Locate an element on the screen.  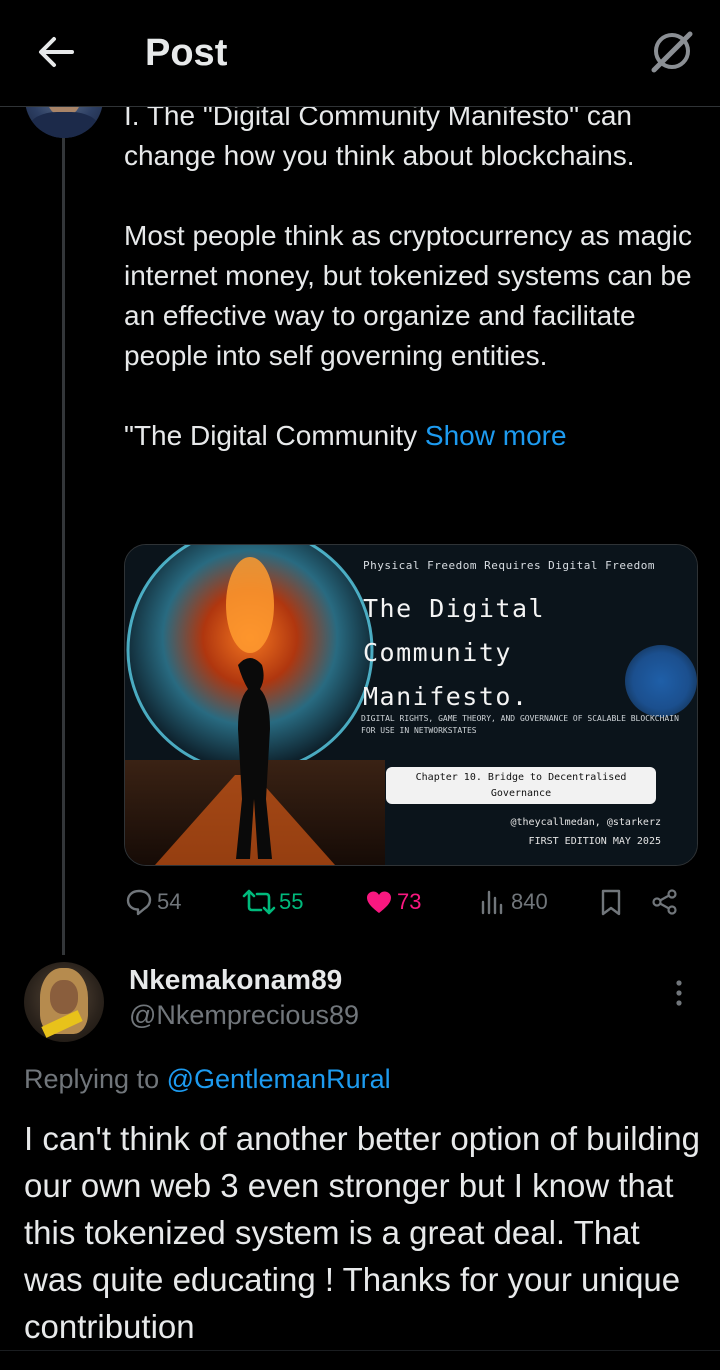
thread-line is located at coordinates (63, 542).